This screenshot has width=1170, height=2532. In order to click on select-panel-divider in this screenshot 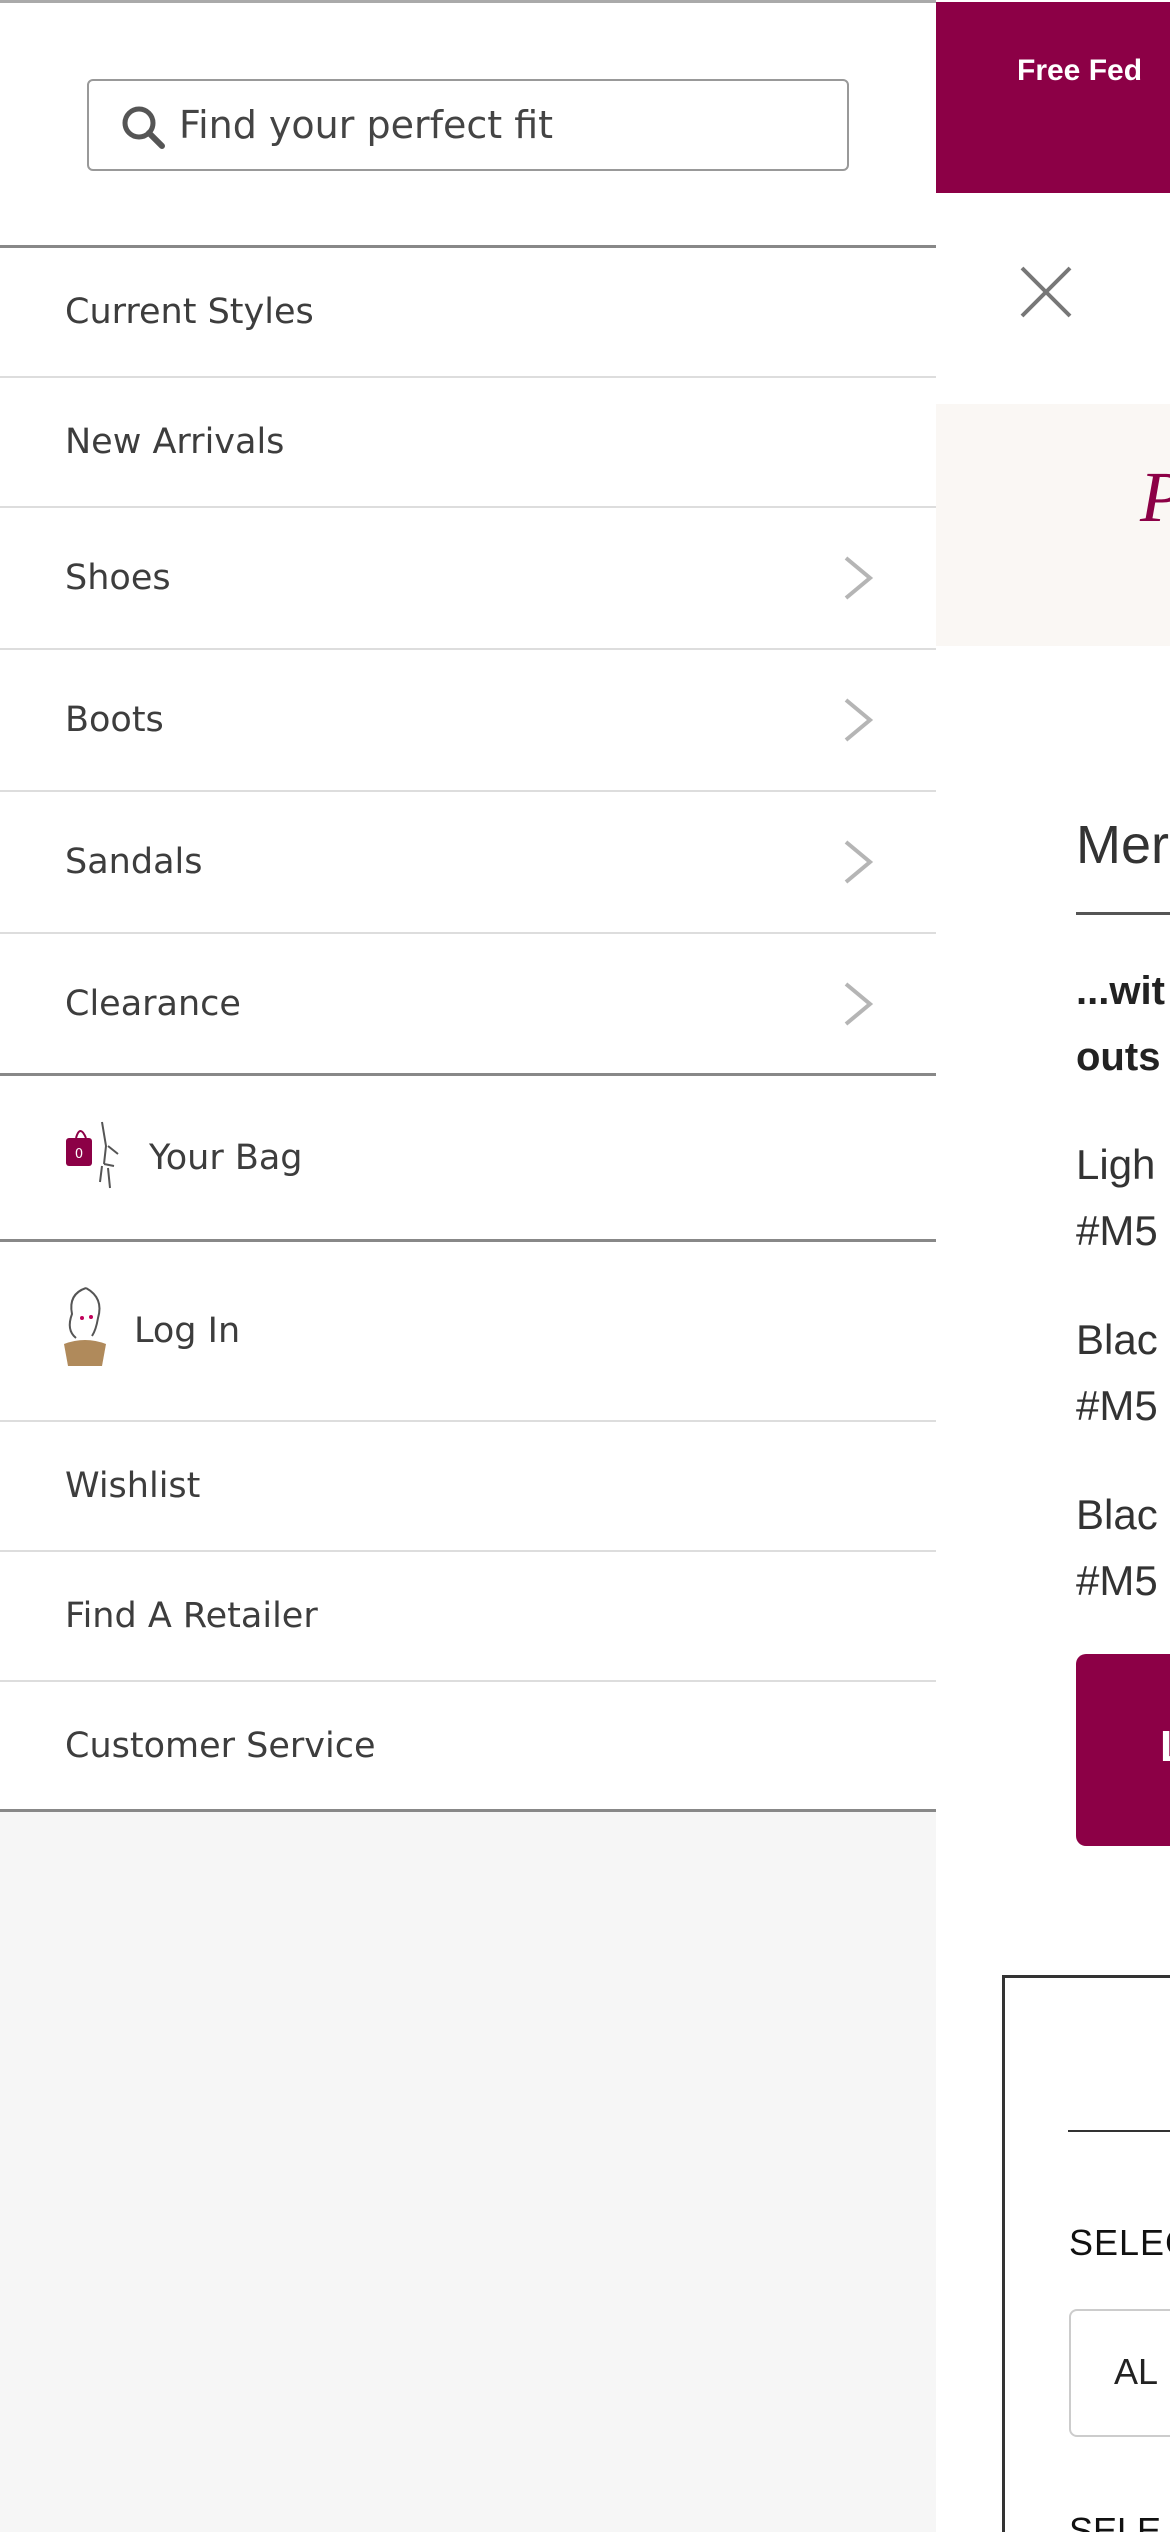, I will do `click(1119, 2131)`.